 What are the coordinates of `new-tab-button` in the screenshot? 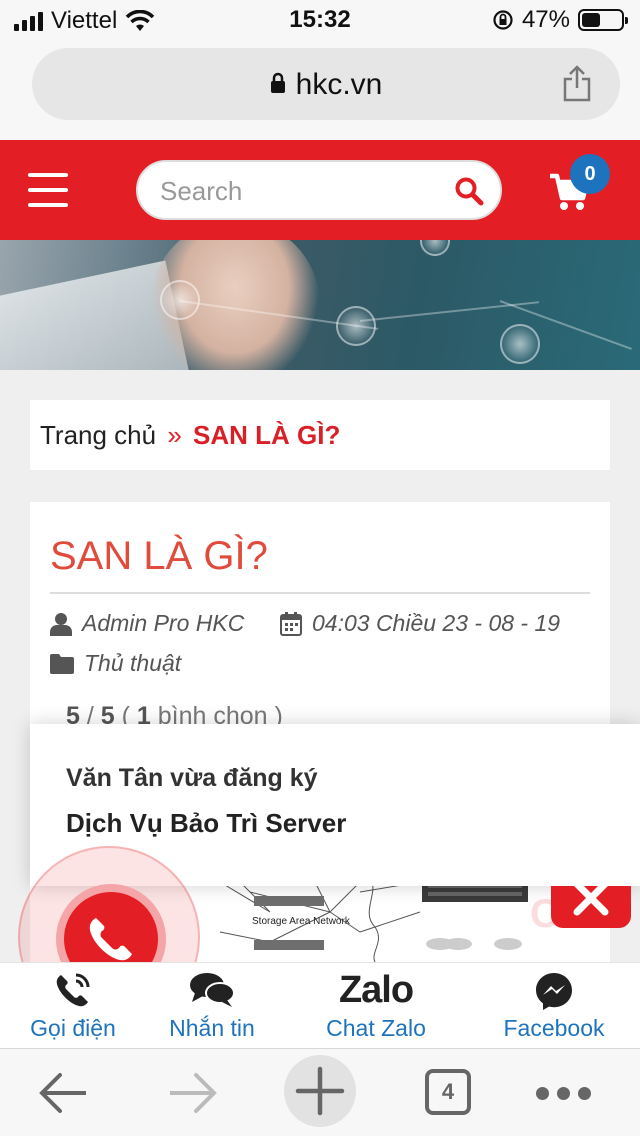 It's located at (320, 1091).